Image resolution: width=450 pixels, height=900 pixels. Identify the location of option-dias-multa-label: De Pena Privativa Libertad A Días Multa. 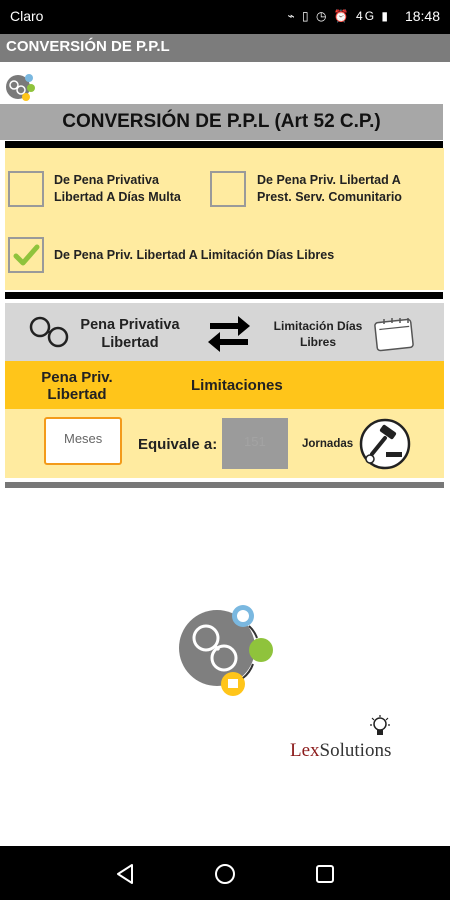
(117, 189).